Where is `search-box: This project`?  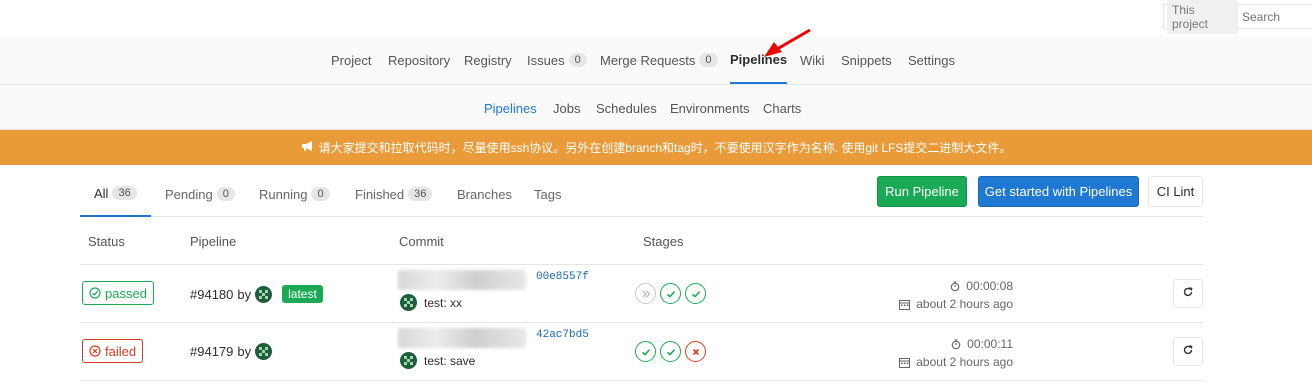
search-box: This project is located at coordinates (1237, 17).